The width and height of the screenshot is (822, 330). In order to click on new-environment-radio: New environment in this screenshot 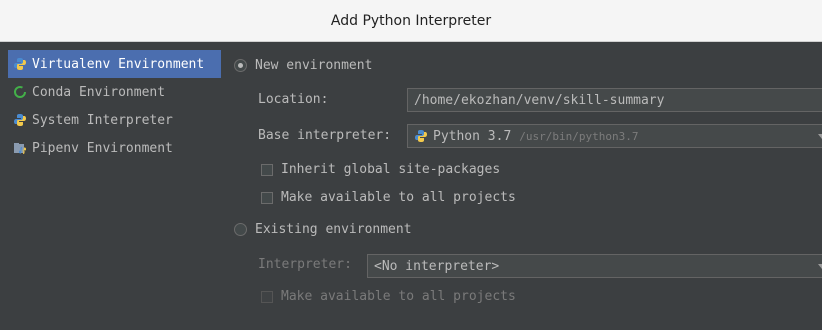, I will do `click(303, 65)`.